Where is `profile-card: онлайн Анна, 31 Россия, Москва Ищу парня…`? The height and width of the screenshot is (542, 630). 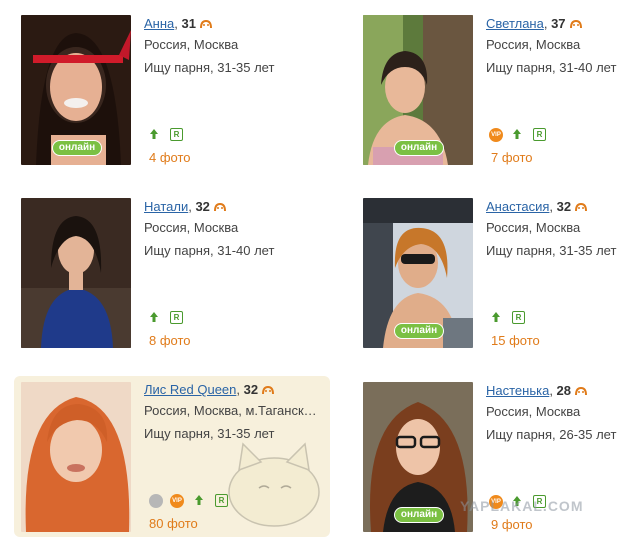 profile-card: онлайн Анна, 31 Россия, Москва Ищу парня… is located at coordinates (166, 95).